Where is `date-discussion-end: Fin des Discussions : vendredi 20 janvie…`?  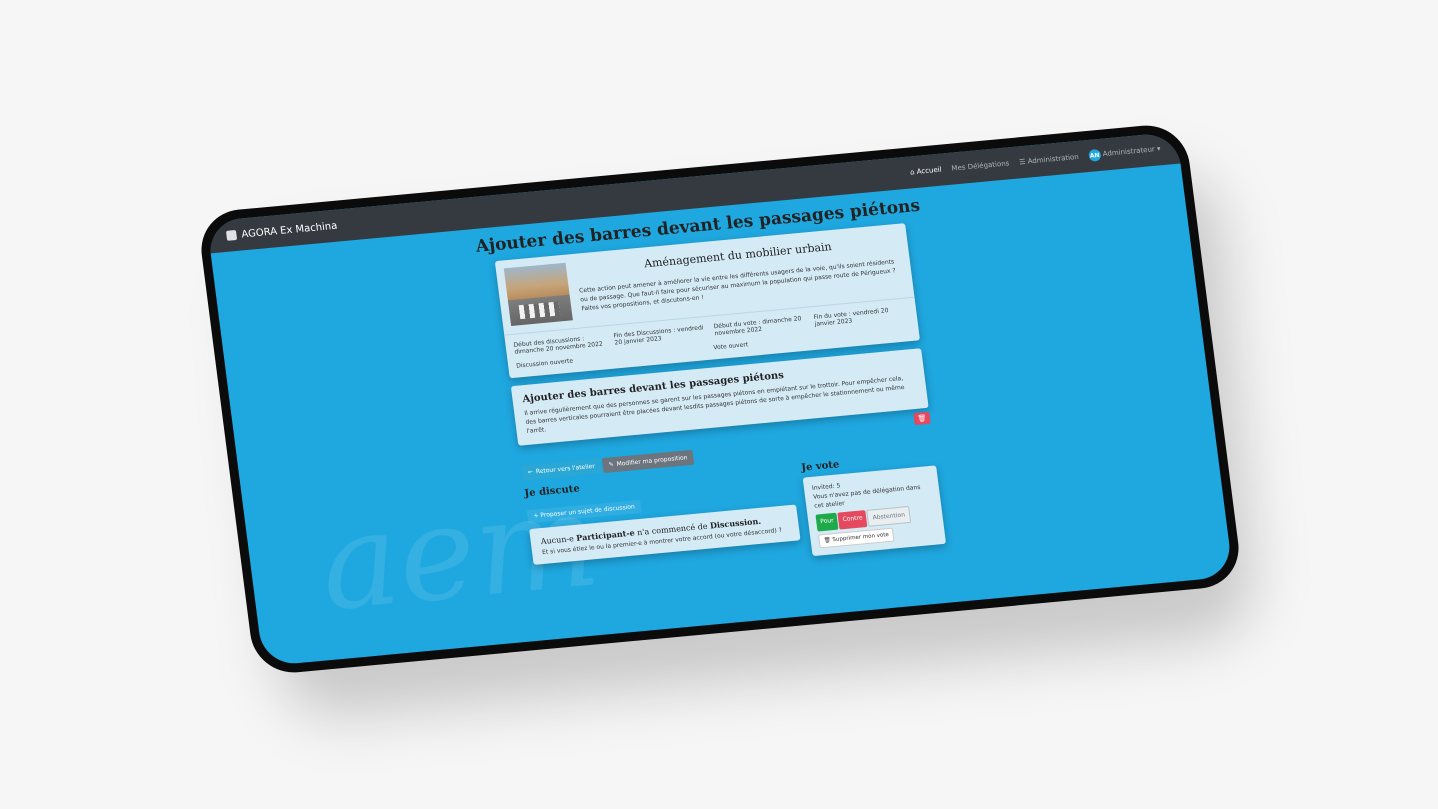
date-discussion-end: Fin des Discussions : vendredi 20 janvie… is located at coordinates (658, 335).